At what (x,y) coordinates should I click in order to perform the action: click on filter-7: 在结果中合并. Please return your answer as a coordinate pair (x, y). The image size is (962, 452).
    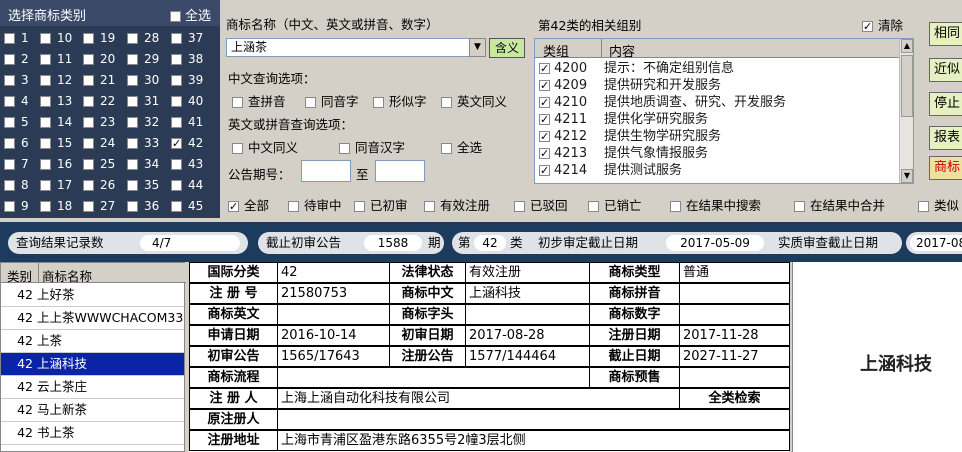
    Looking at the image, I should click on (839, 206).